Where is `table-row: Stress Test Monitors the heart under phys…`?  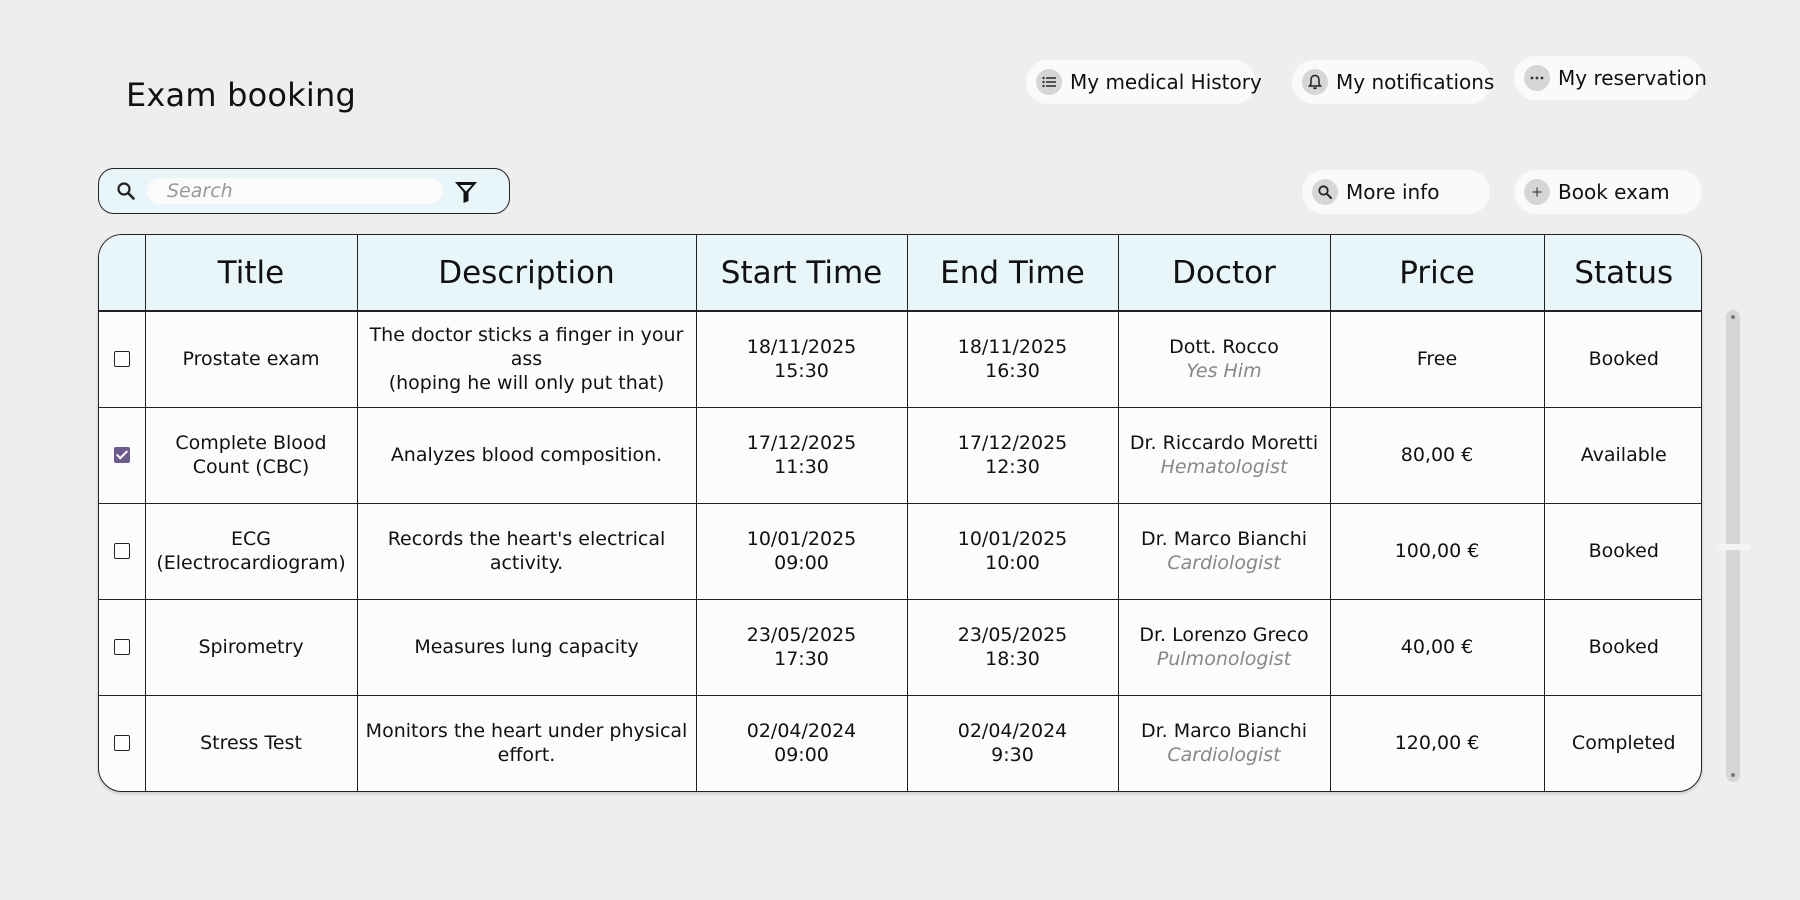 table-row: Stress Test Monitors the heart under phys… is located at coordinates (900, 742).